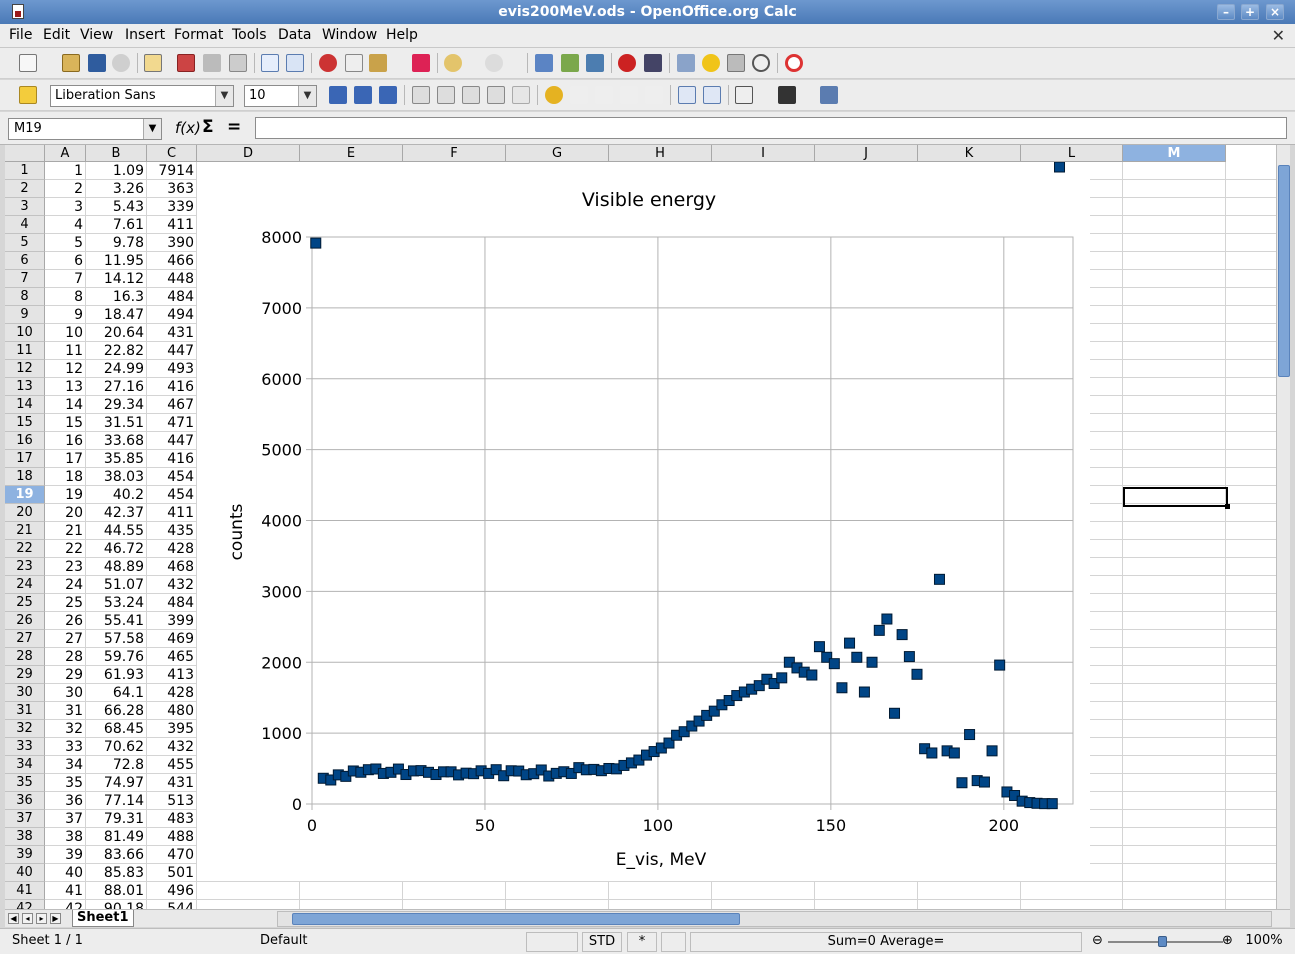 Image resolution: width=1295 pixels, height=954 pixels. I want to click on close-window-button: ×, so click(1275, 12).